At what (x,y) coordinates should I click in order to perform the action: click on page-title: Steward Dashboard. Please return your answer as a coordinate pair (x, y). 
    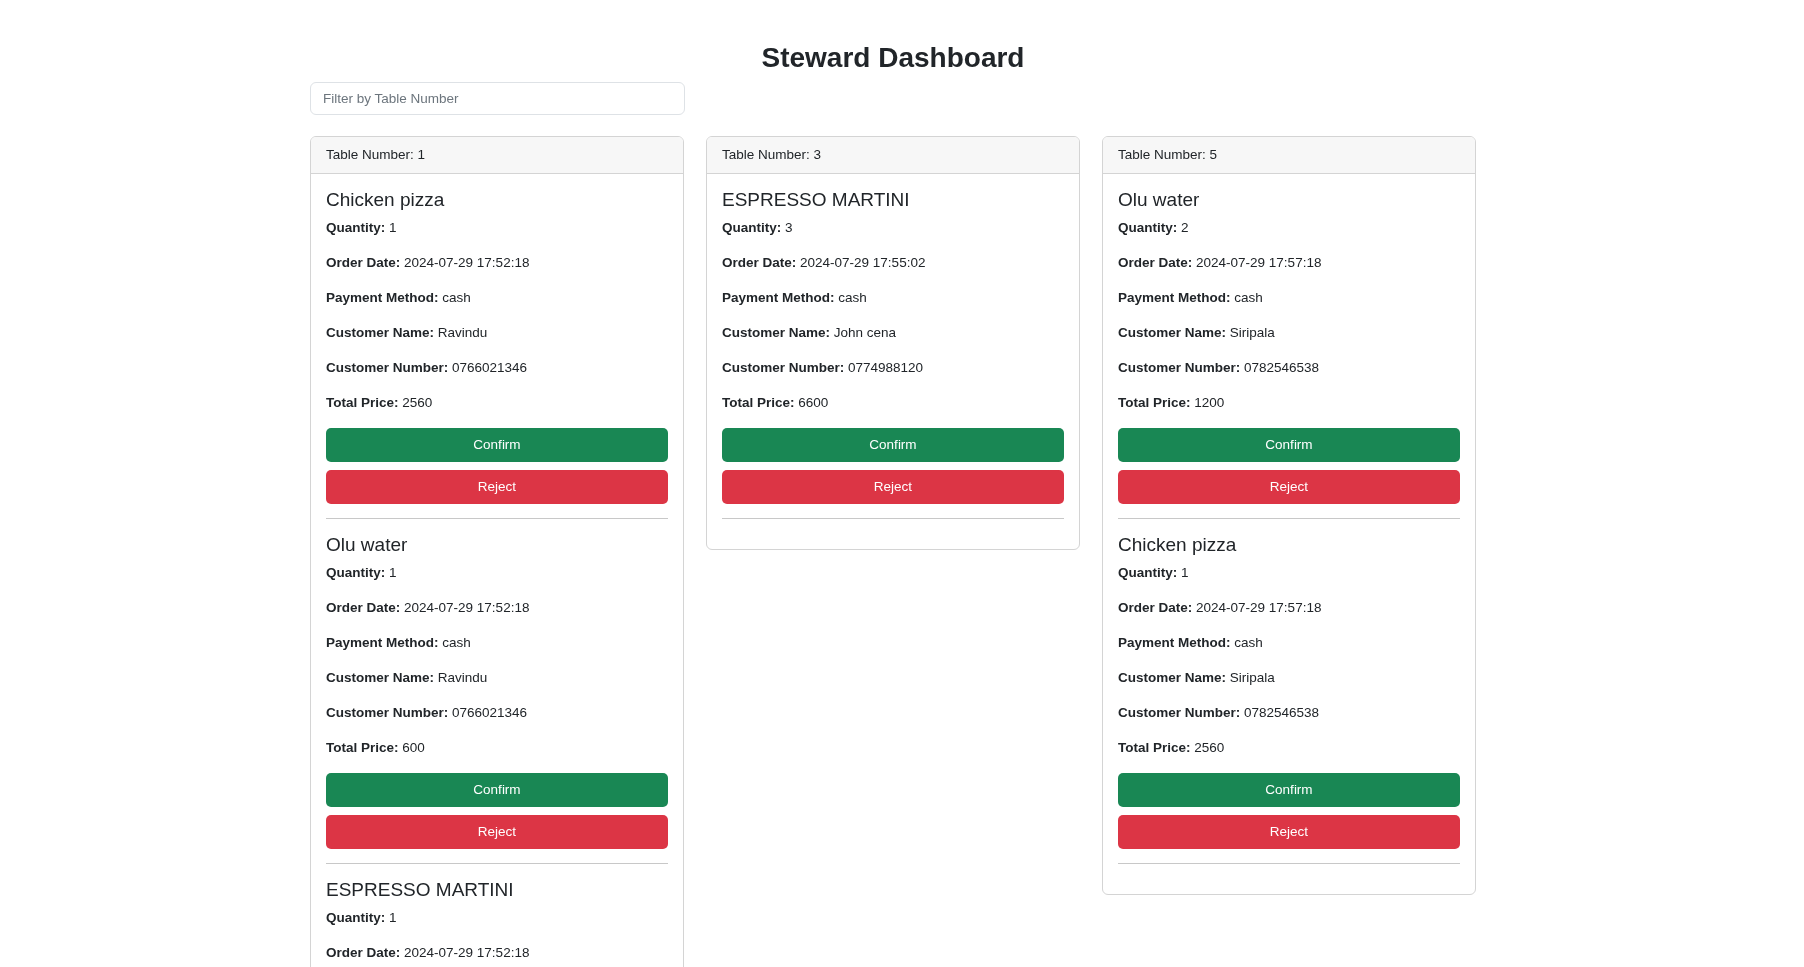
    Looking at the image, I should click on (893, 58).